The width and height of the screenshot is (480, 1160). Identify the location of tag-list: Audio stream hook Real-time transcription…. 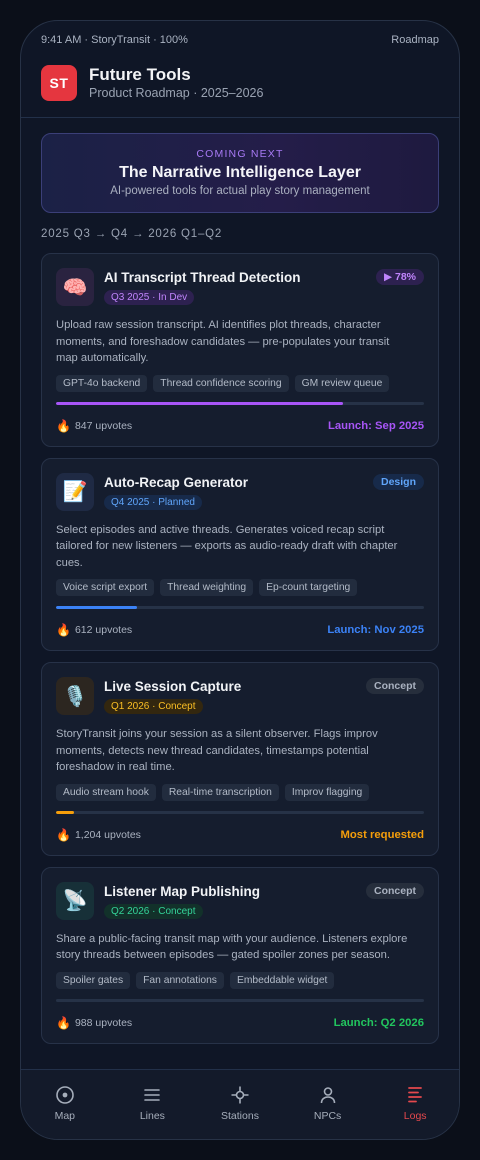
(240, 792).